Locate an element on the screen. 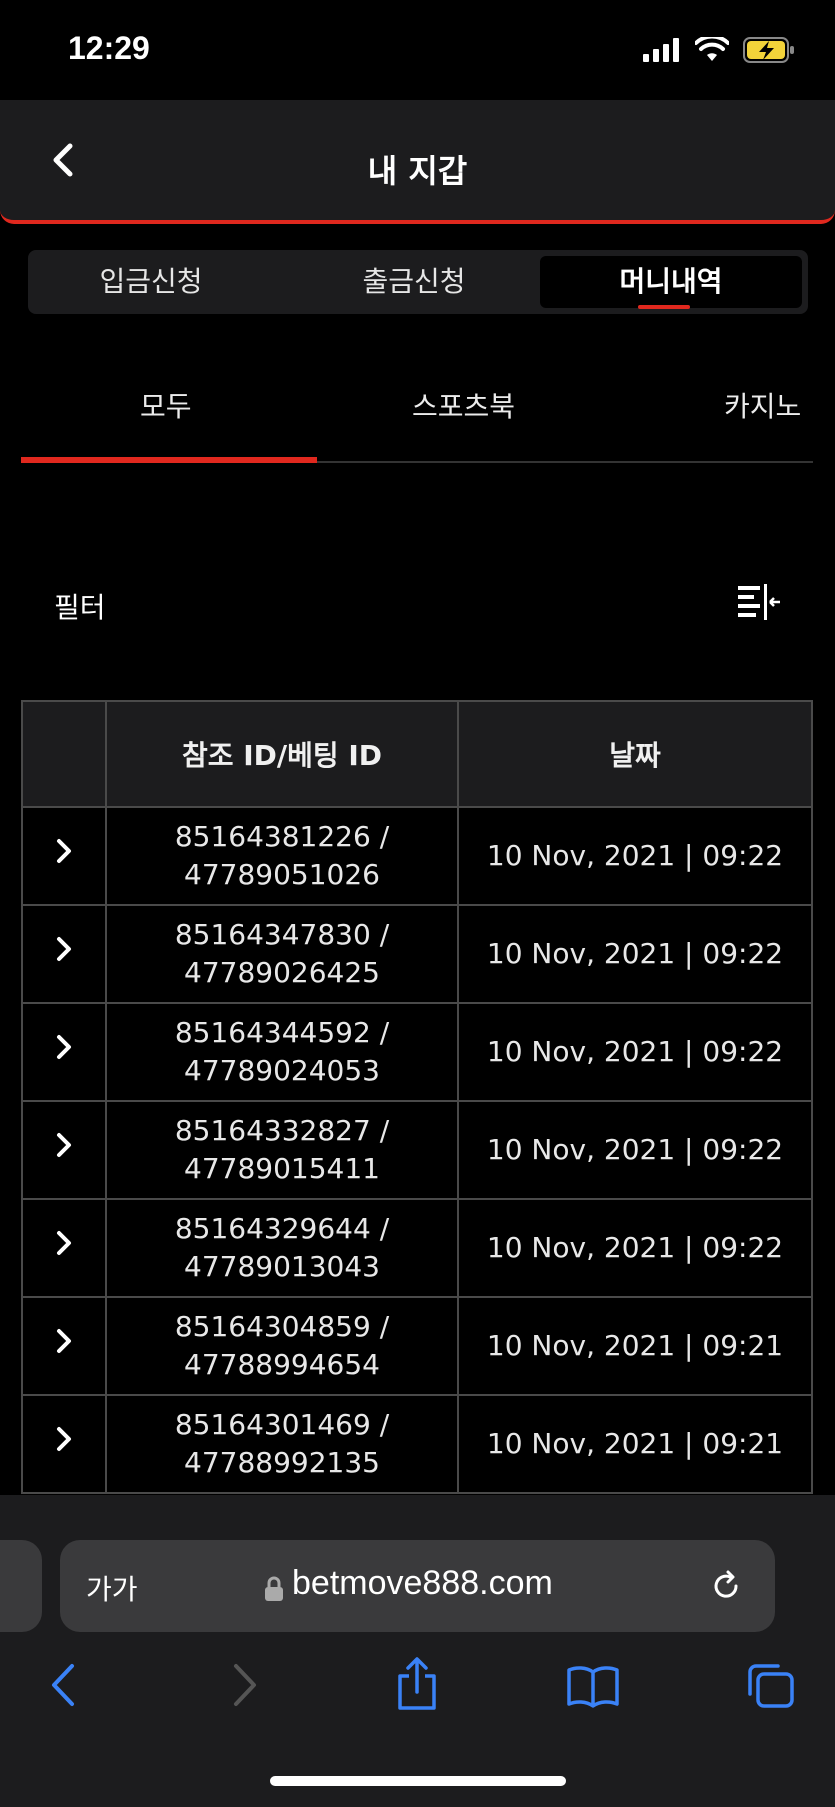 The height and width of the screenshot is (1807, 835). bet-id: 47789051026 is located at coordinates (282, 874).